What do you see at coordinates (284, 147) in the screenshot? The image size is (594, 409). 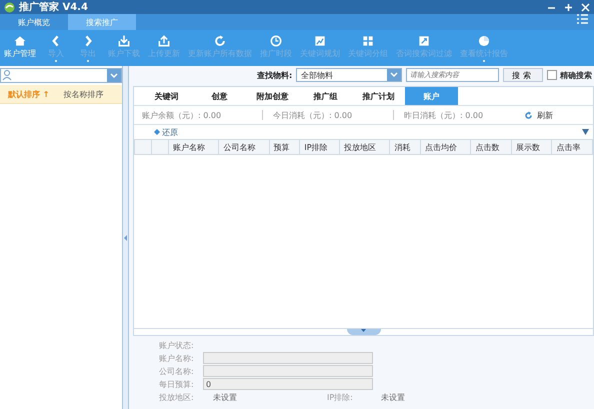 I see `column-header: 预算` at bounding box center [284, 147].